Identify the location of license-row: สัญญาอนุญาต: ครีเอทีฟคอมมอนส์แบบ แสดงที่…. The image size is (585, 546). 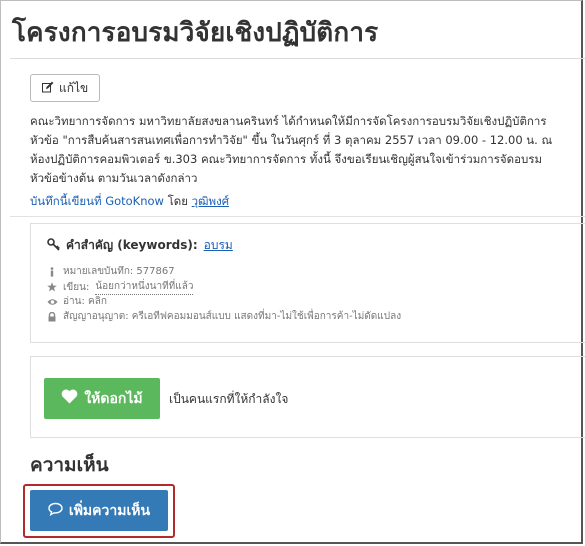
(224, 316).